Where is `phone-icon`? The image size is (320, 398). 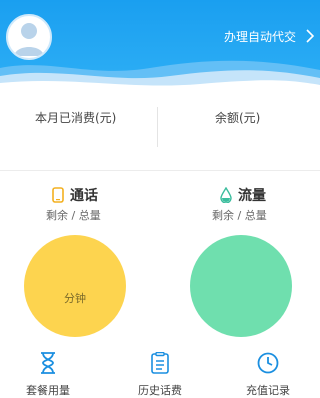 phone-icon is located at coordinates (58, 195).